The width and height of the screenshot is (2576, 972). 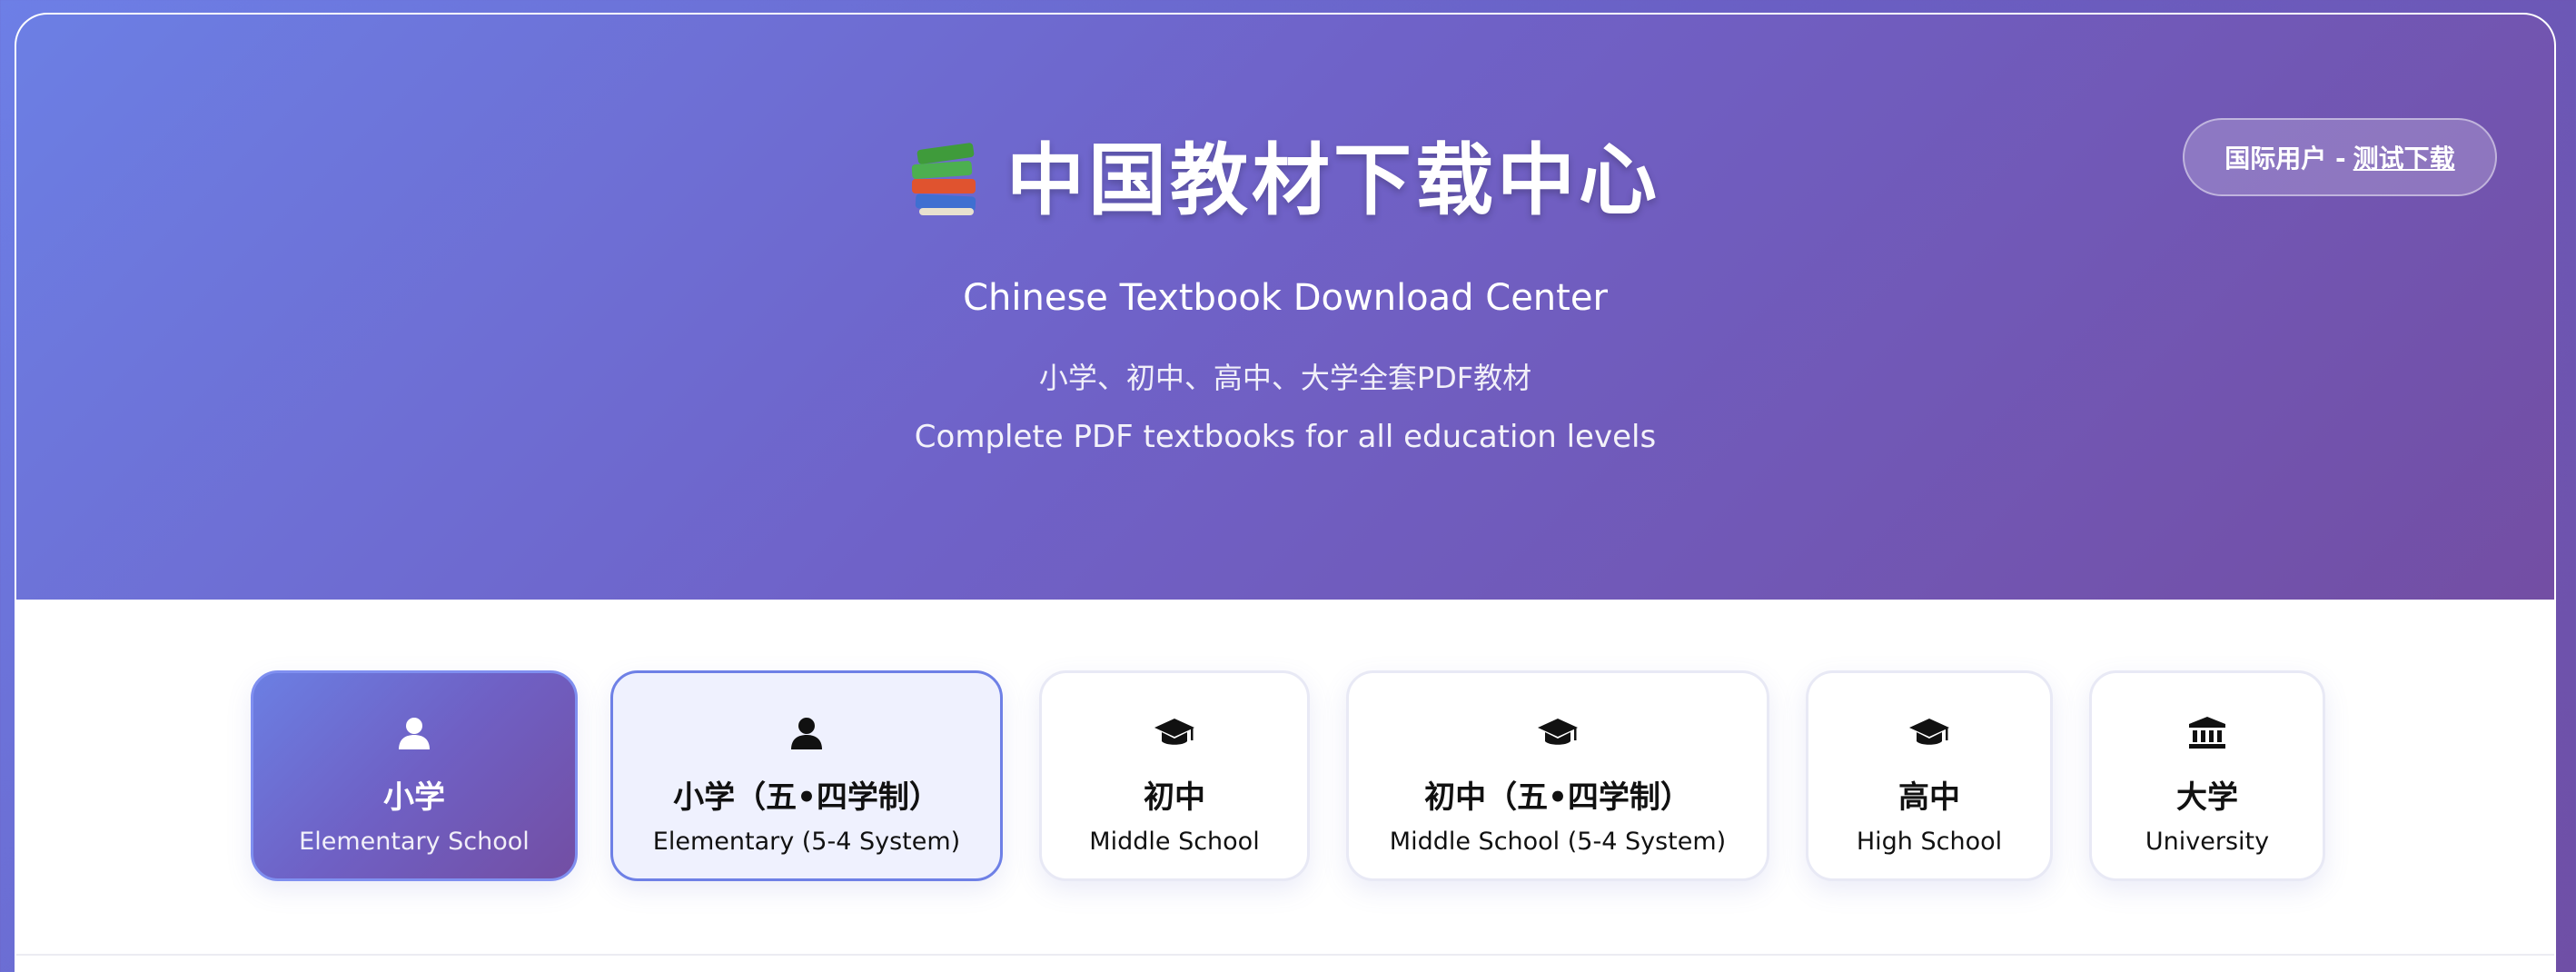 What do you see at coordinates (1285, 298) in the screenshot?
I see `page-subtitle-en: Chinese Textbook Download Center` at bounding box center [1285, 298].